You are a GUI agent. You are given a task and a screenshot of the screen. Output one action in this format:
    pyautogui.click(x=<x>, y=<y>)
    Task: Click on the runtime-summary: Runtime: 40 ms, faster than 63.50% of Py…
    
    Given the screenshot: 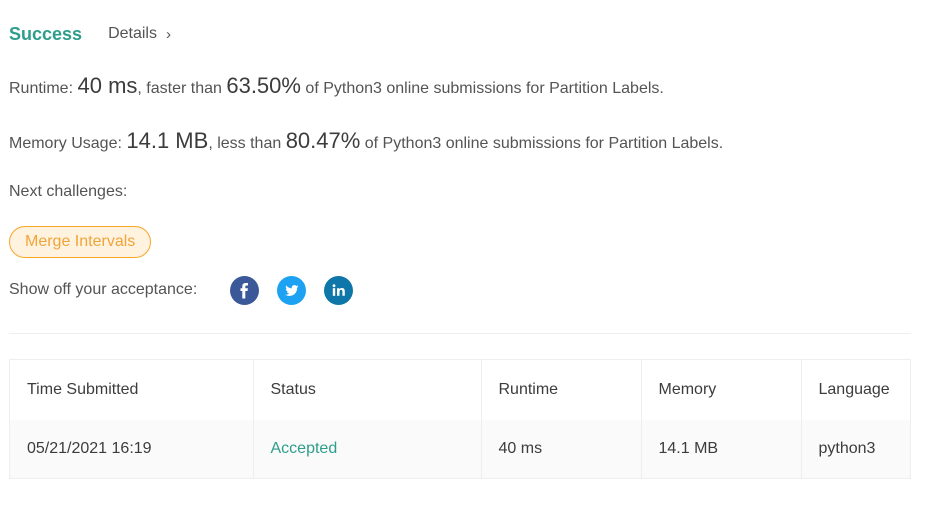 What is the action you would take?
    pyautogui.click(x=336, y=86)
    